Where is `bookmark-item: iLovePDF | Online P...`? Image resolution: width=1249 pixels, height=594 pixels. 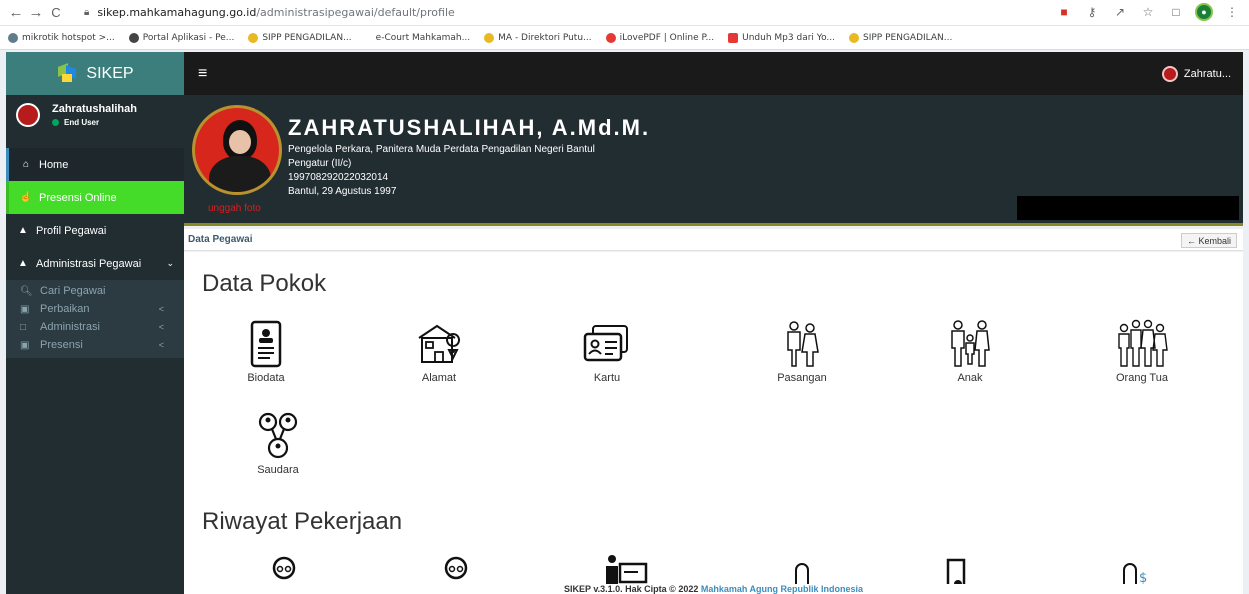
bookmark-item: iLovePDF | Online P... is located at coordinates (659, 37).